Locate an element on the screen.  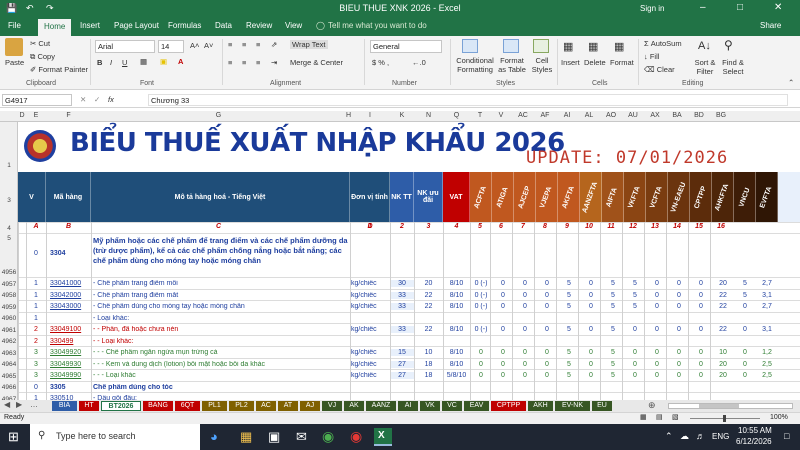
store-icon: ▣ is located at coordinates (274, 437).